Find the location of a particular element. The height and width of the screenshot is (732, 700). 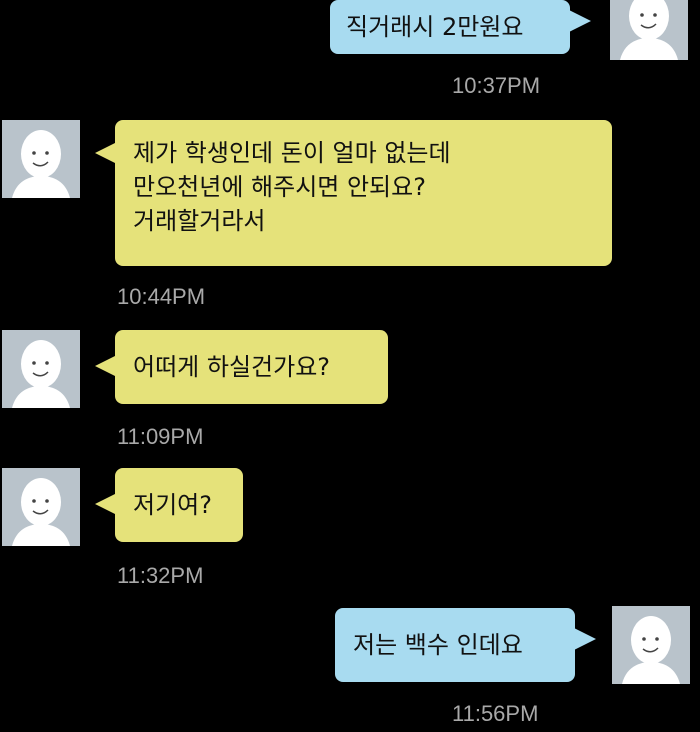

message-bubble-received: 어떠게 하실건가요? is located at coordinates (251, 367).